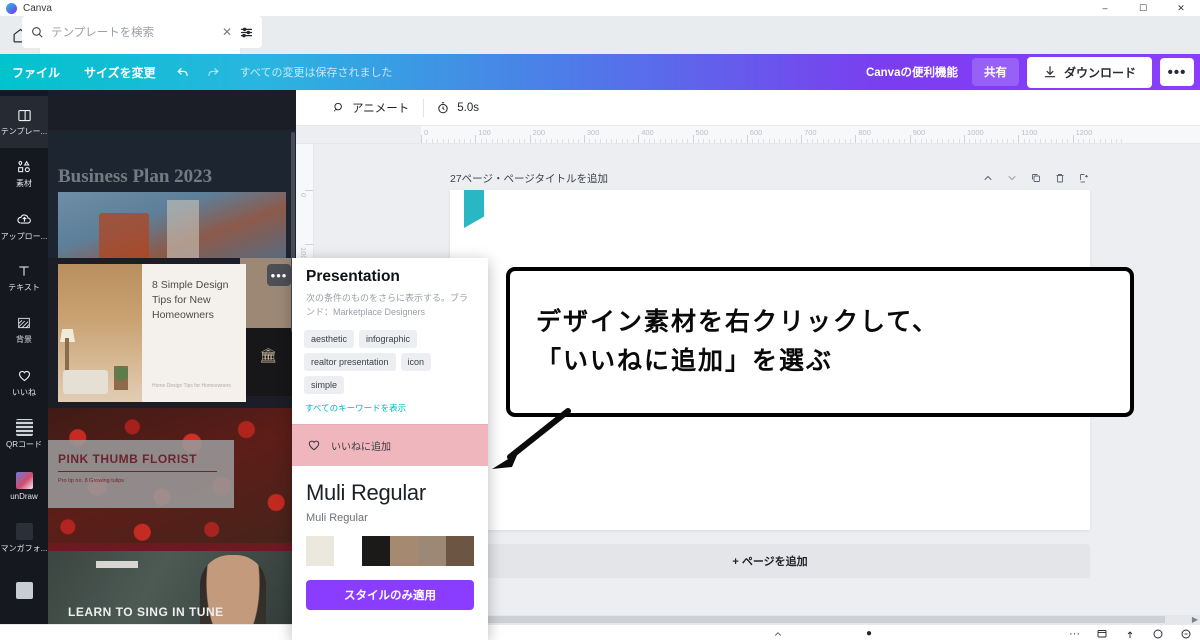  I want to click on file-menu-button: ファイル, so click(36, 72).